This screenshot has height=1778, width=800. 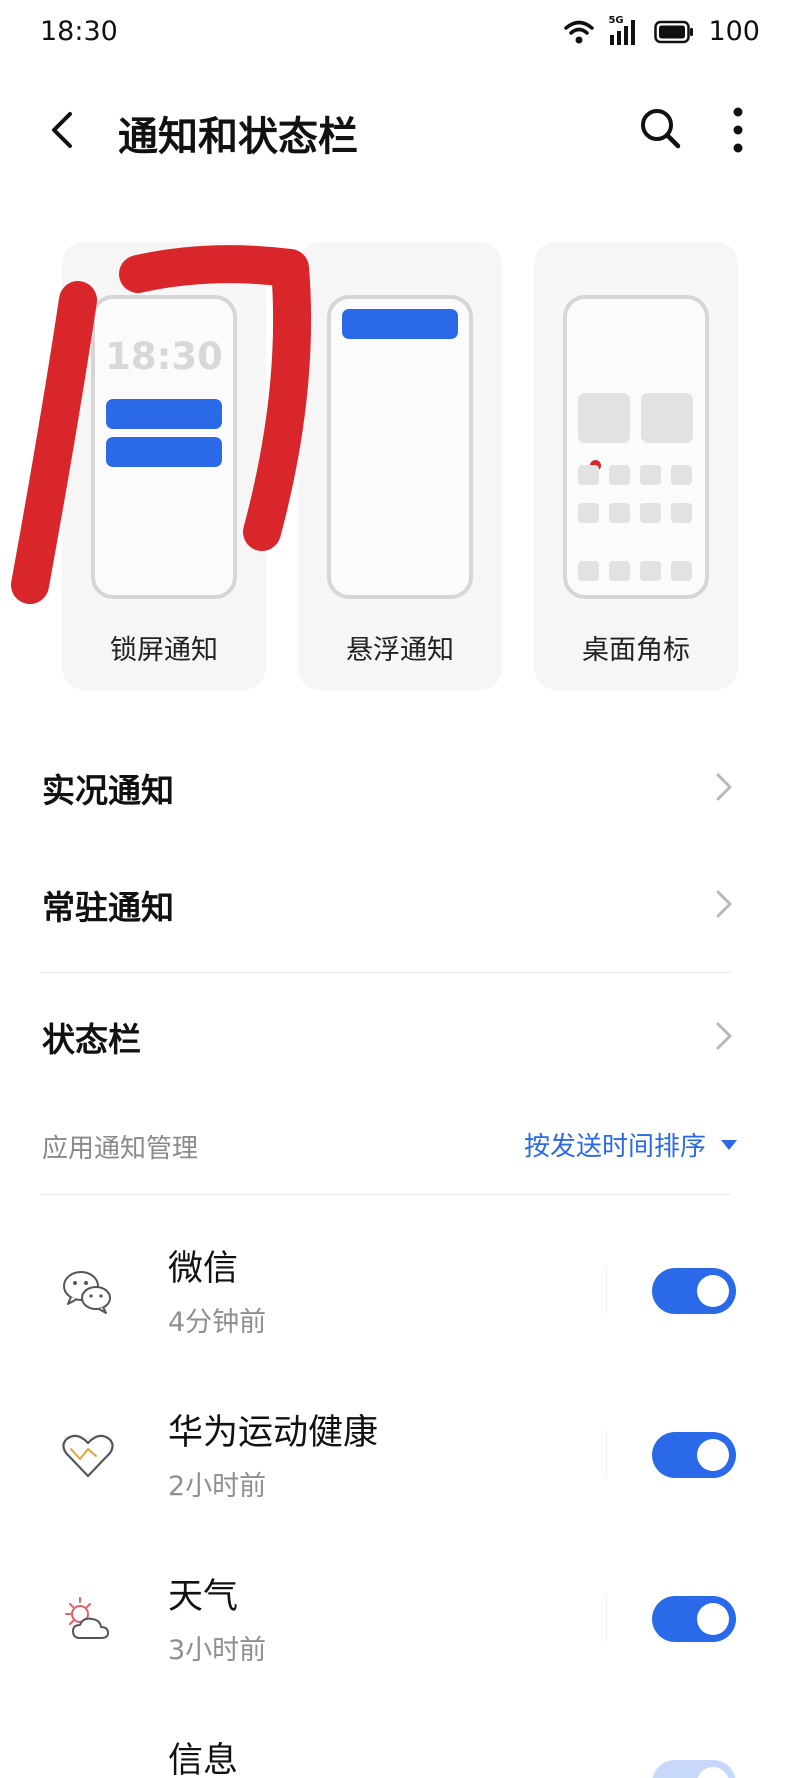 What do you see at coordinates (88, 1766) in the screenshot?
I see `message-icon` at bounding box center [88, 1766].